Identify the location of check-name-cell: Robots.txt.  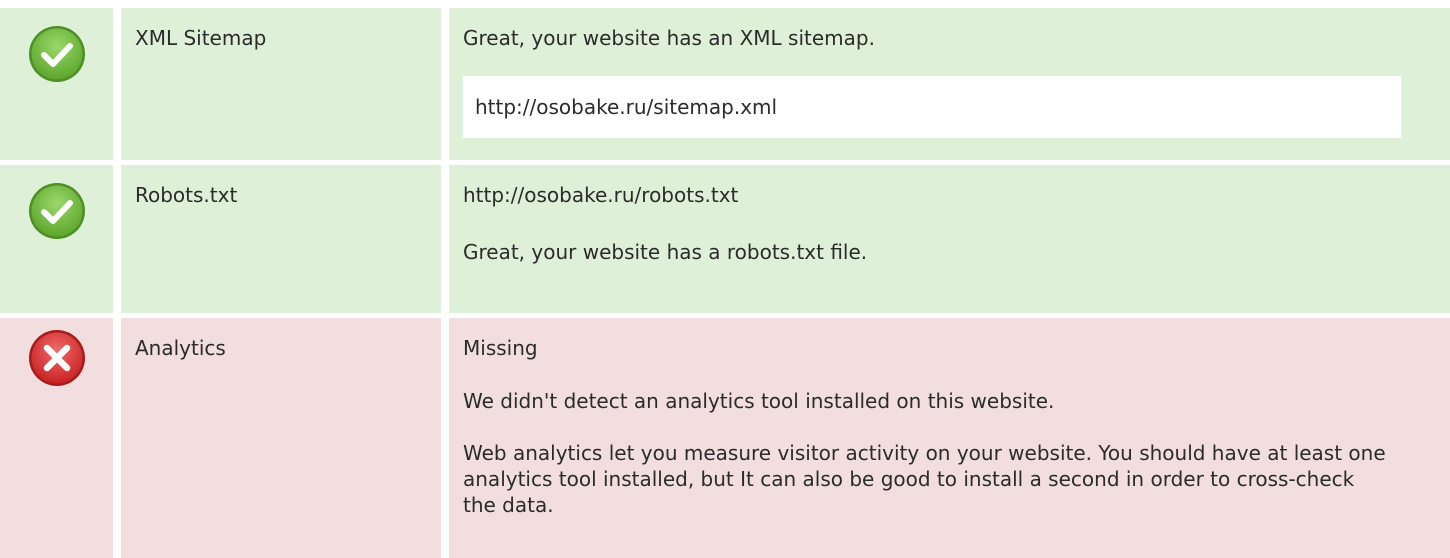
(281, 239).